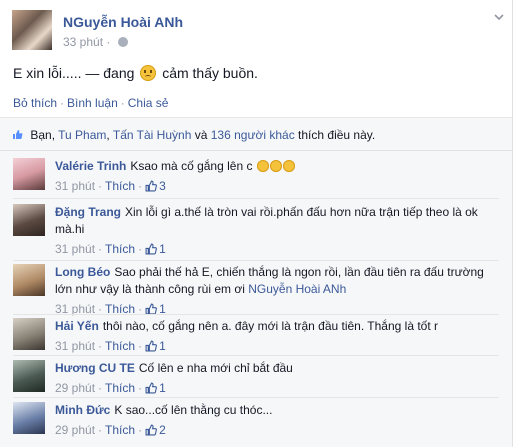  I want to click on post-status: E xin lỗi..... — đang cảm thấy buồn., so click(135, 73).